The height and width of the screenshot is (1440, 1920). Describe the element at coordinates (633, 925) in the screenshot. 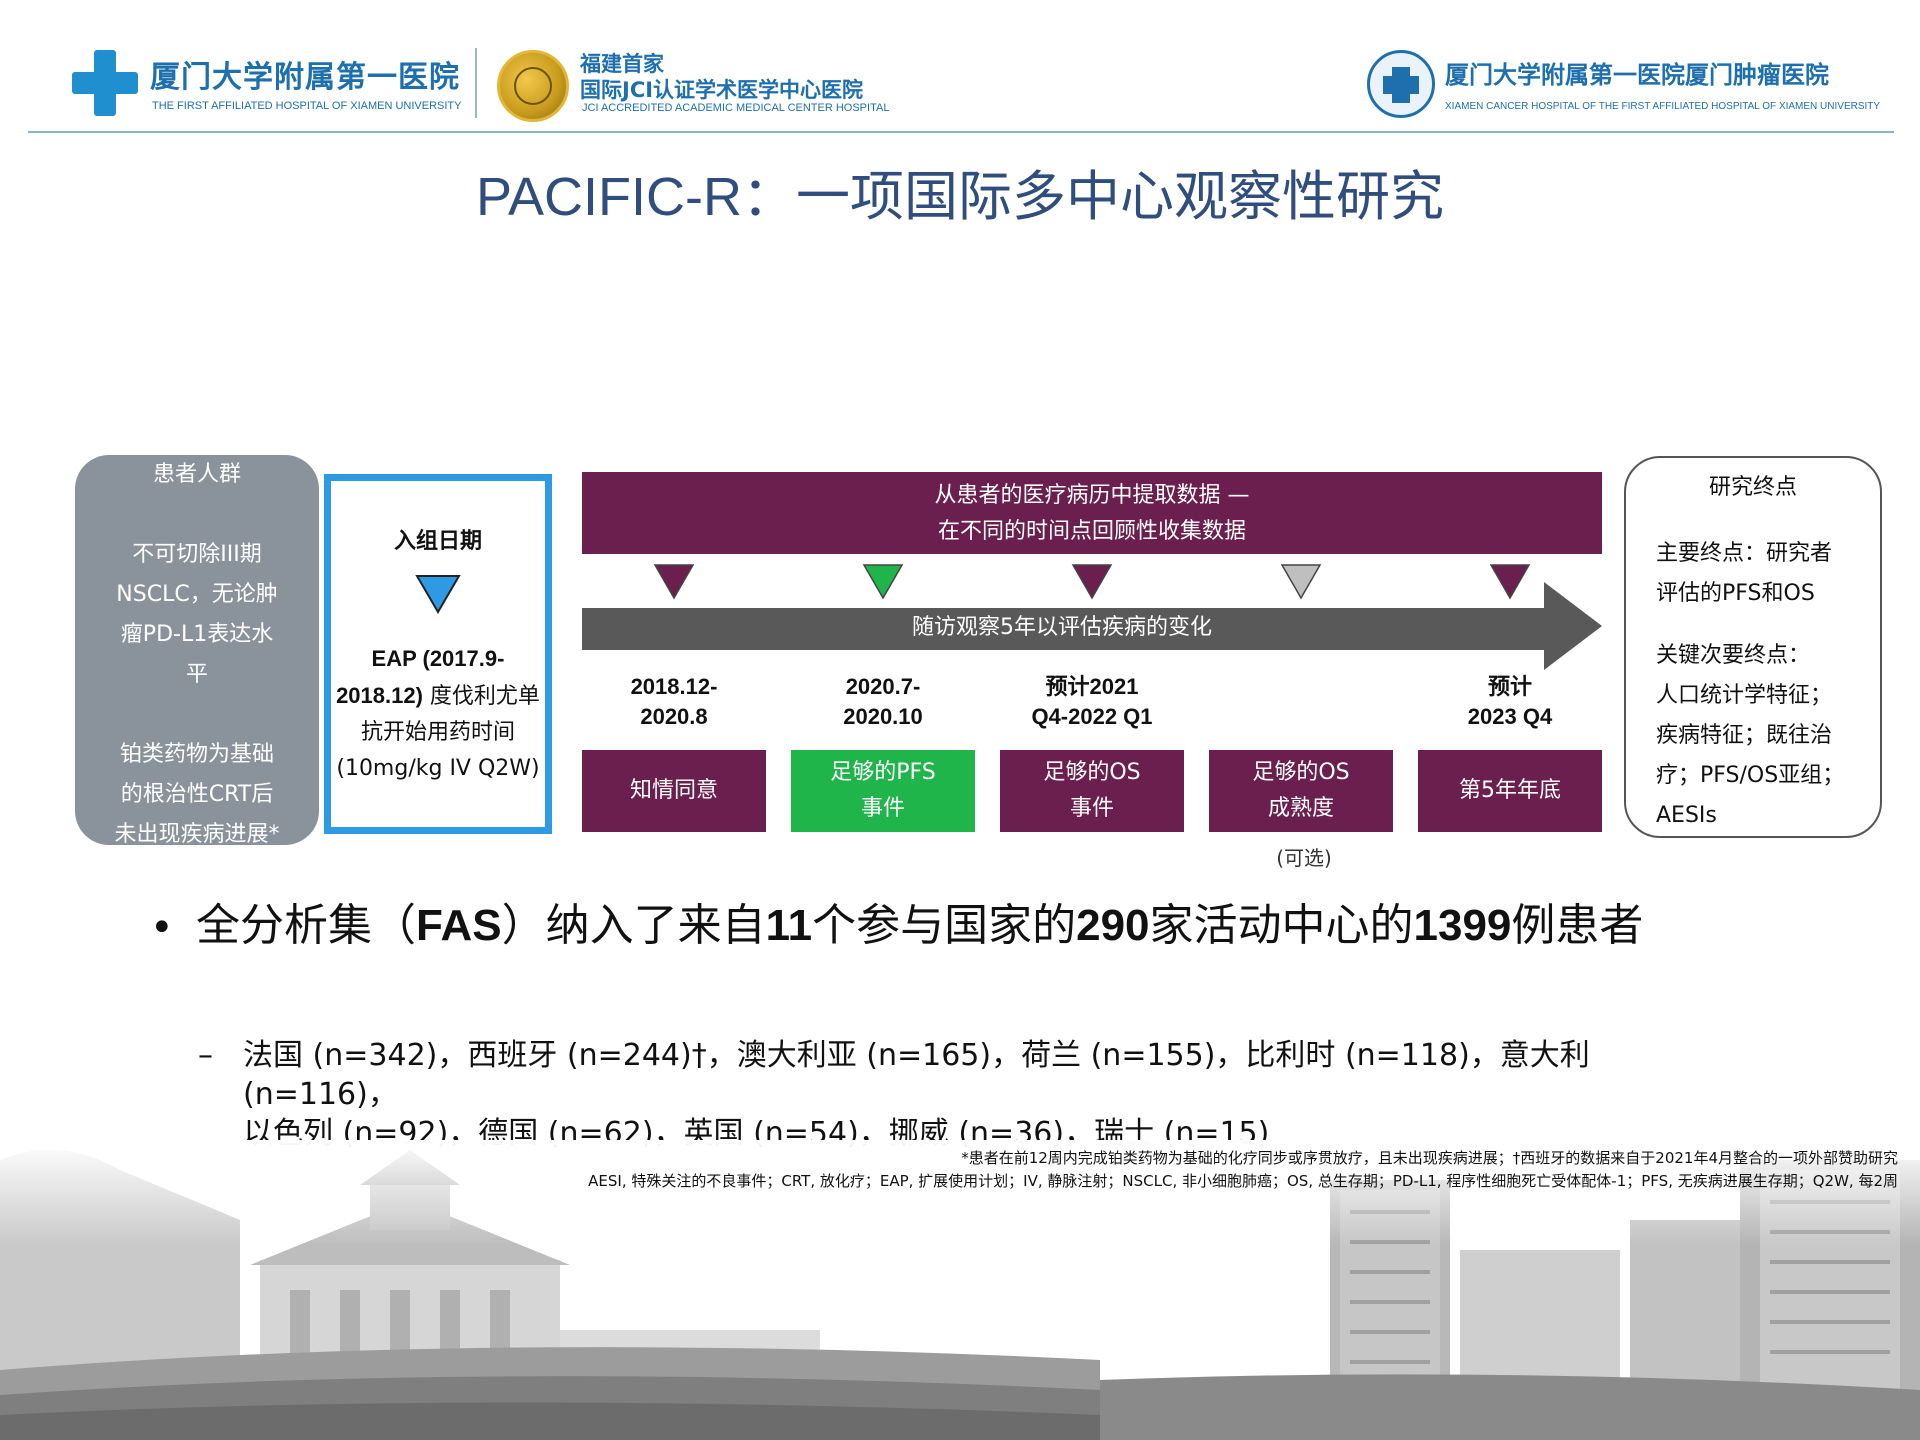

I see `bullet-part: ）纳入了来自` at that location.